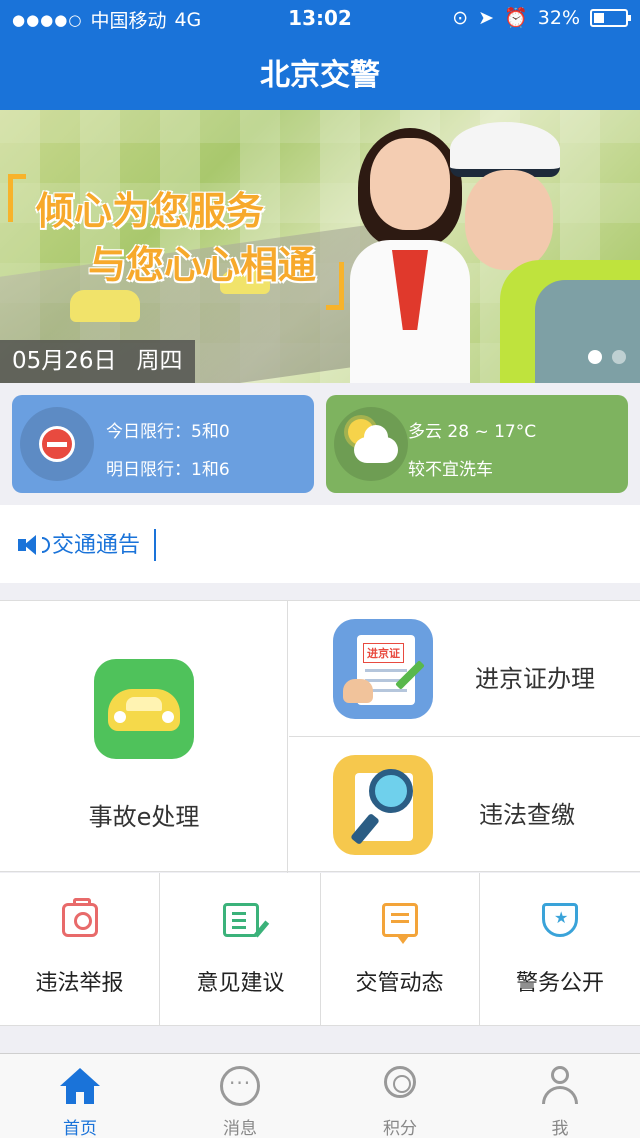 The height and width of the screenshot is (1138, 640). What do you see at coordinates (144, 709) in the screenshot?
I see `car-icon` at bounding box center [144, 709].